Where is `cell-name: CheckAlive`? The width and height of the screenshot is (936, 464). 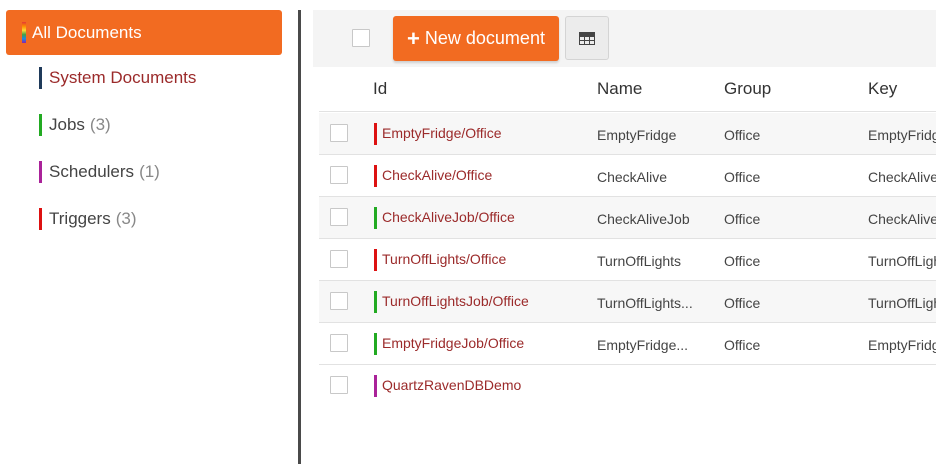
cell-name: CheckAlive is located at coordinates (632, 177).